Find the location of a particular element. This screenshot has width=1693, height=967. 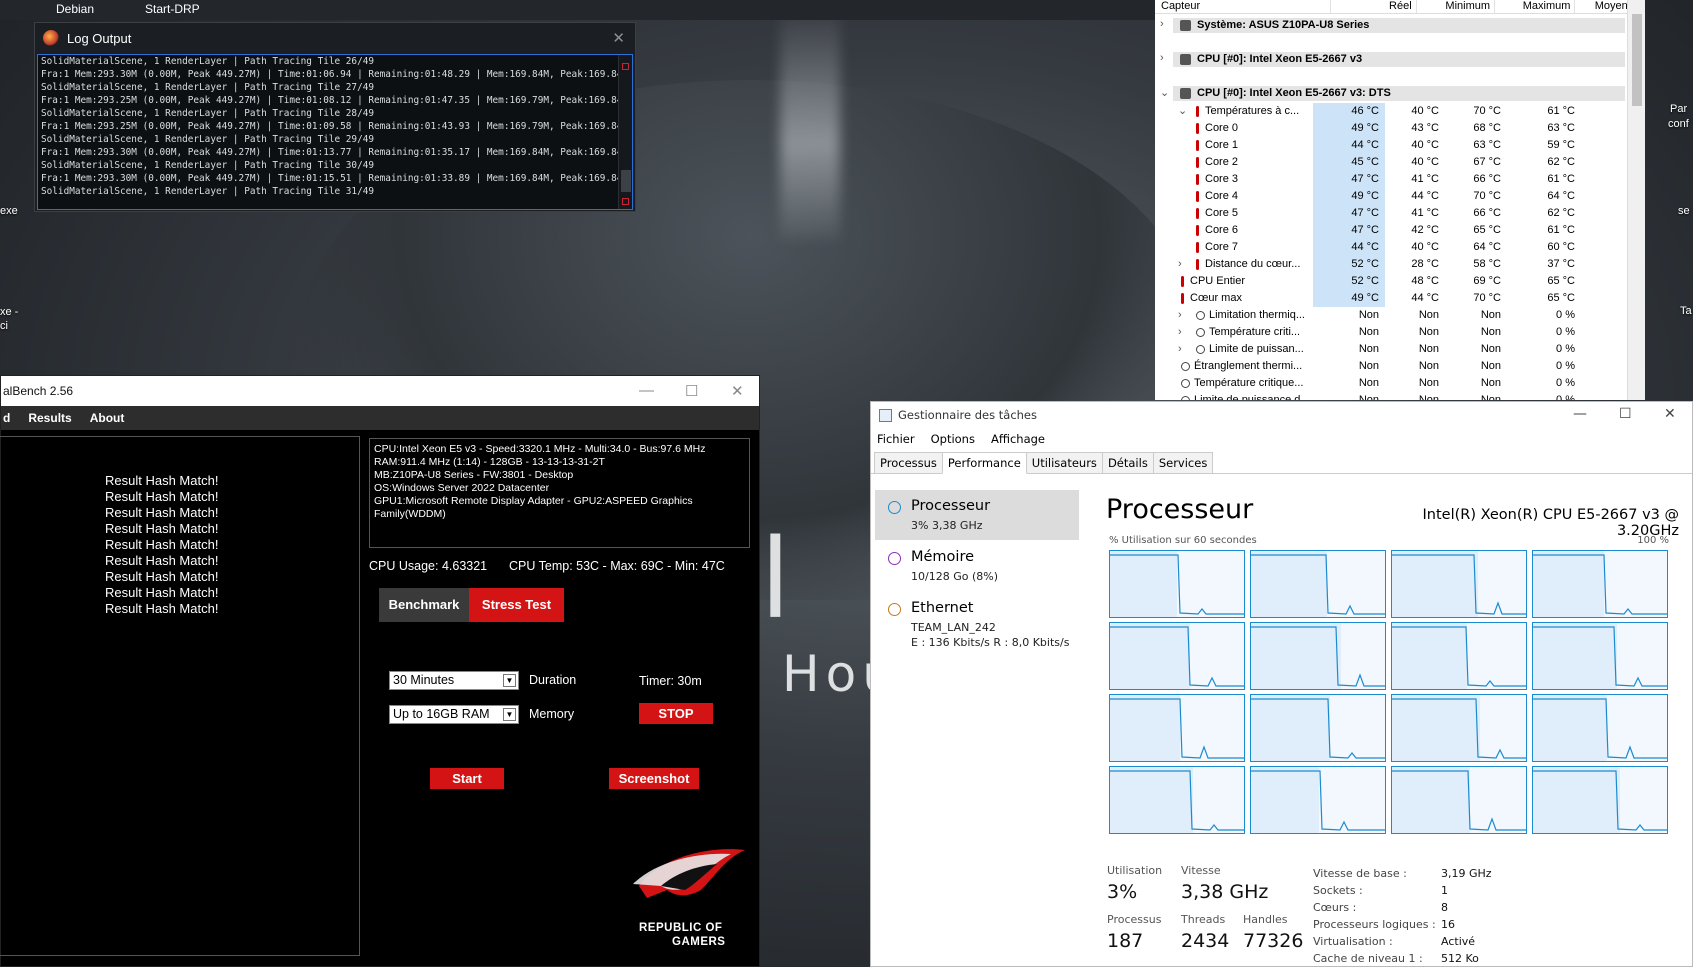

sensor-row: Core 2 45 °C 40 °C 67 °C 62 °C is located at coordinates (1390, 162).